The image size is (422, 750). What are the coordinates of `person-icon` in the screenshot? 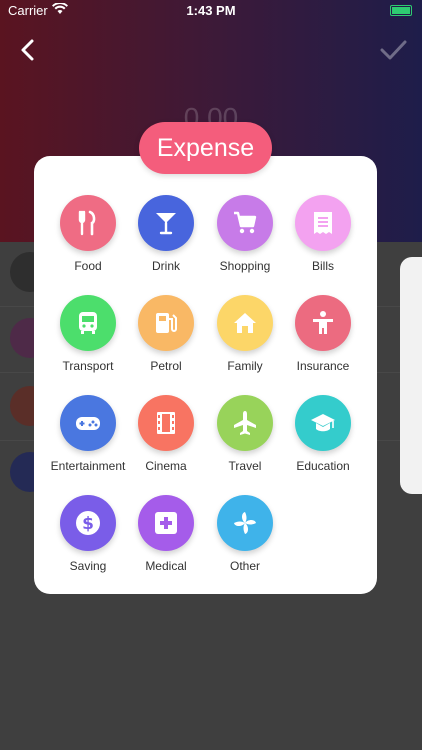 It's located at (323, 322).